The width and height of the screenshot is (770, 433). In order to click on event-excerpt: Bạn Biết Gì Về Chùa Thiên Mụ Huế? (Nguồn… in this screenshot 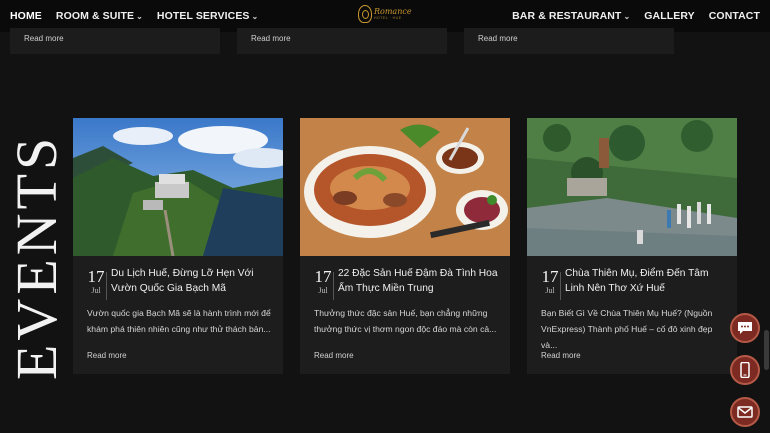, I will do `click(627, 329)`.